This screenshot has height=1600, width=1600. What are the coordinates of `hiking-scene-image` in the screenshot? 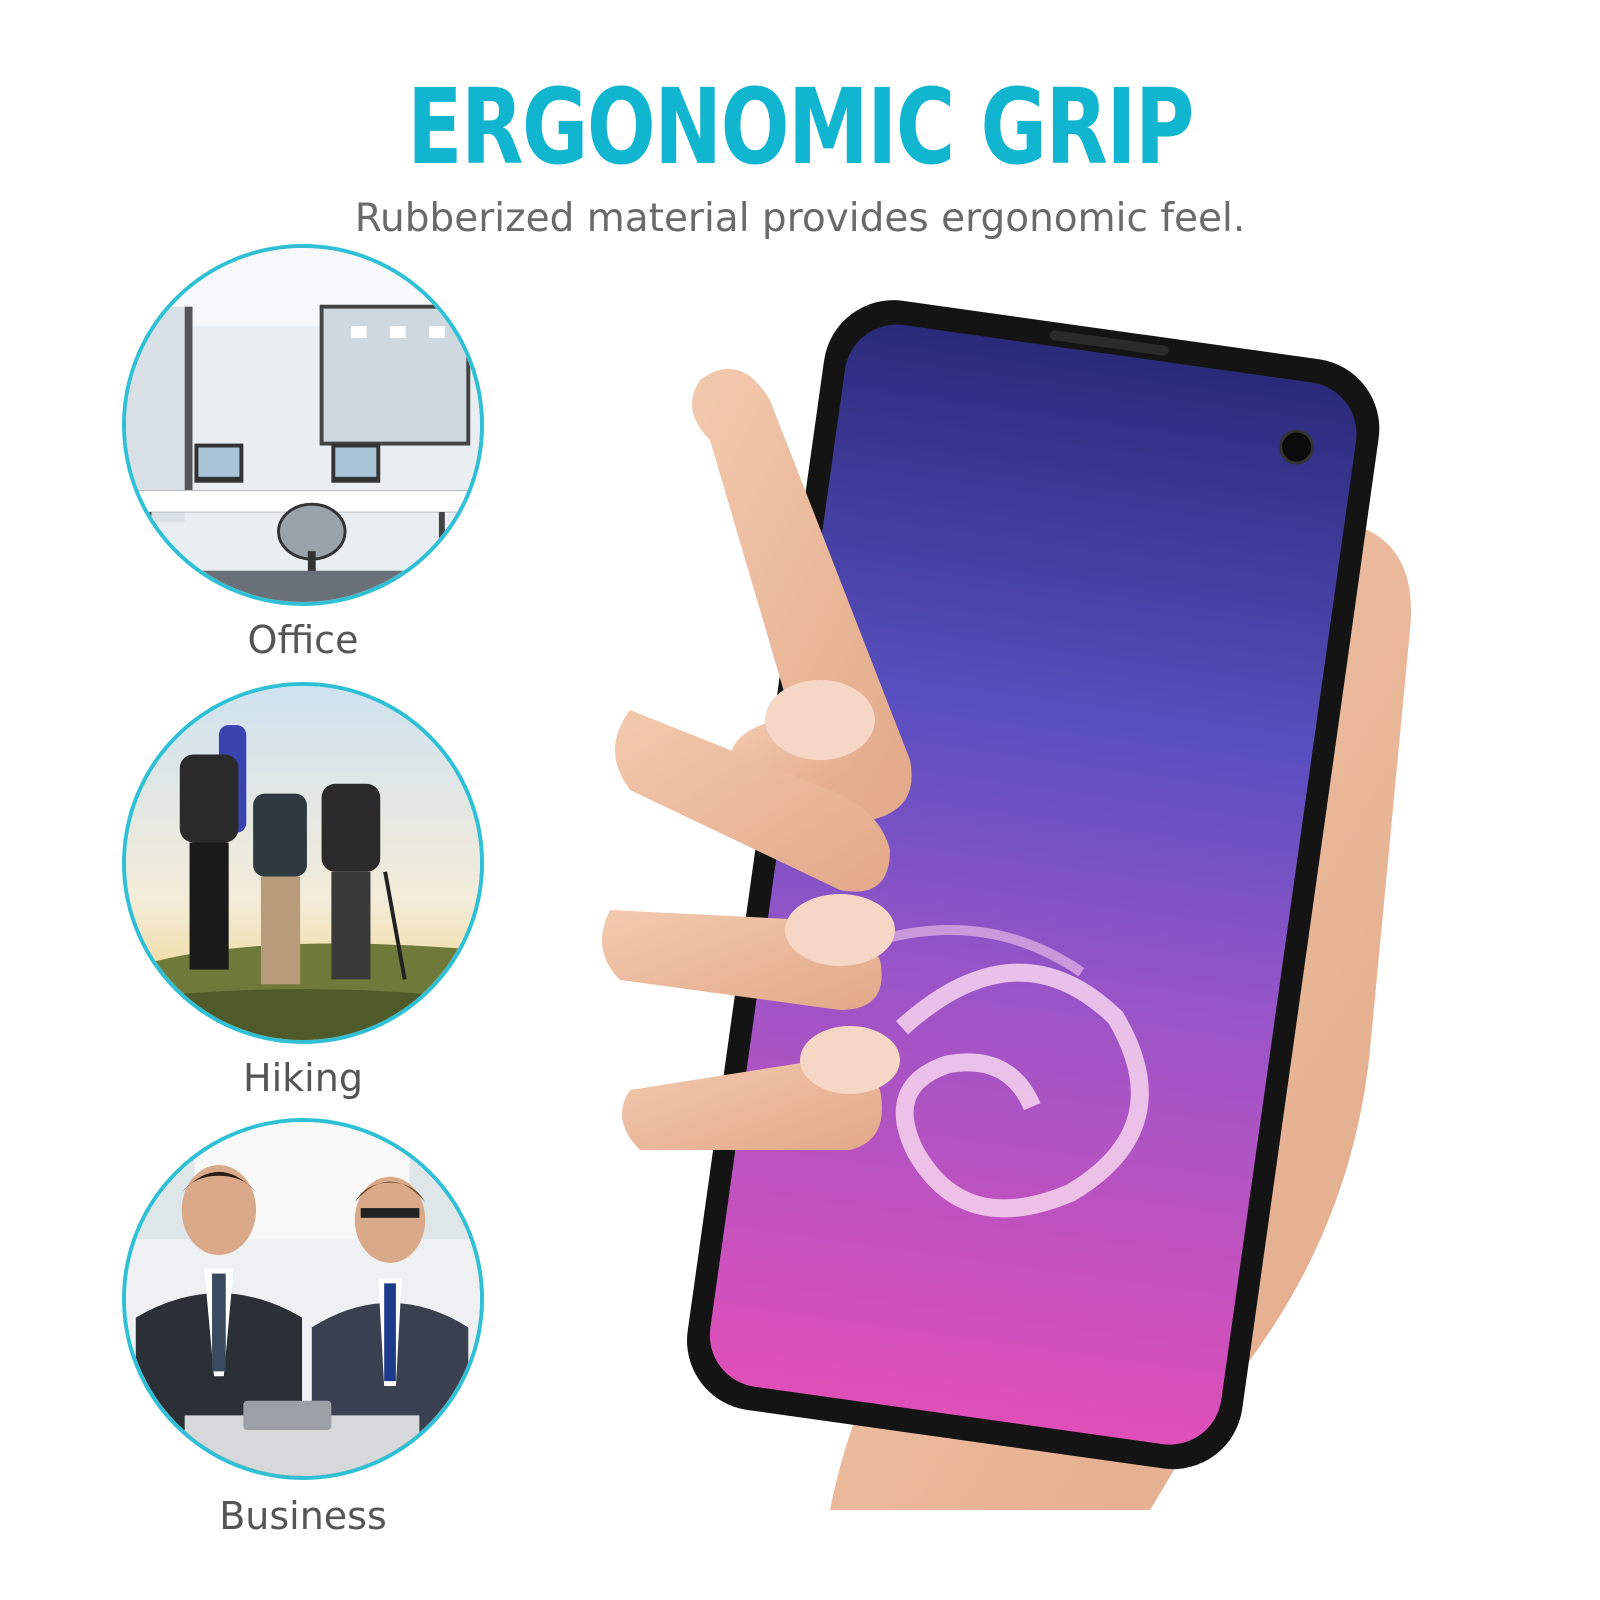 It's located at (303, 863).